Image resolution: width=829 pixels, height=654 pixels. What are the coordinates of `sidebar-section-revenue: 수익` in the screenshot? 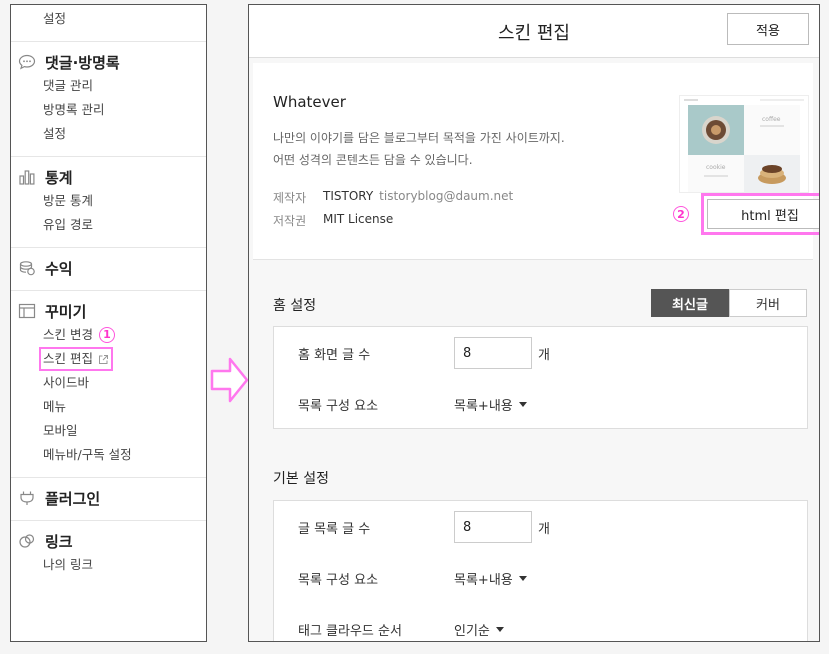 It's located at (108, 269).